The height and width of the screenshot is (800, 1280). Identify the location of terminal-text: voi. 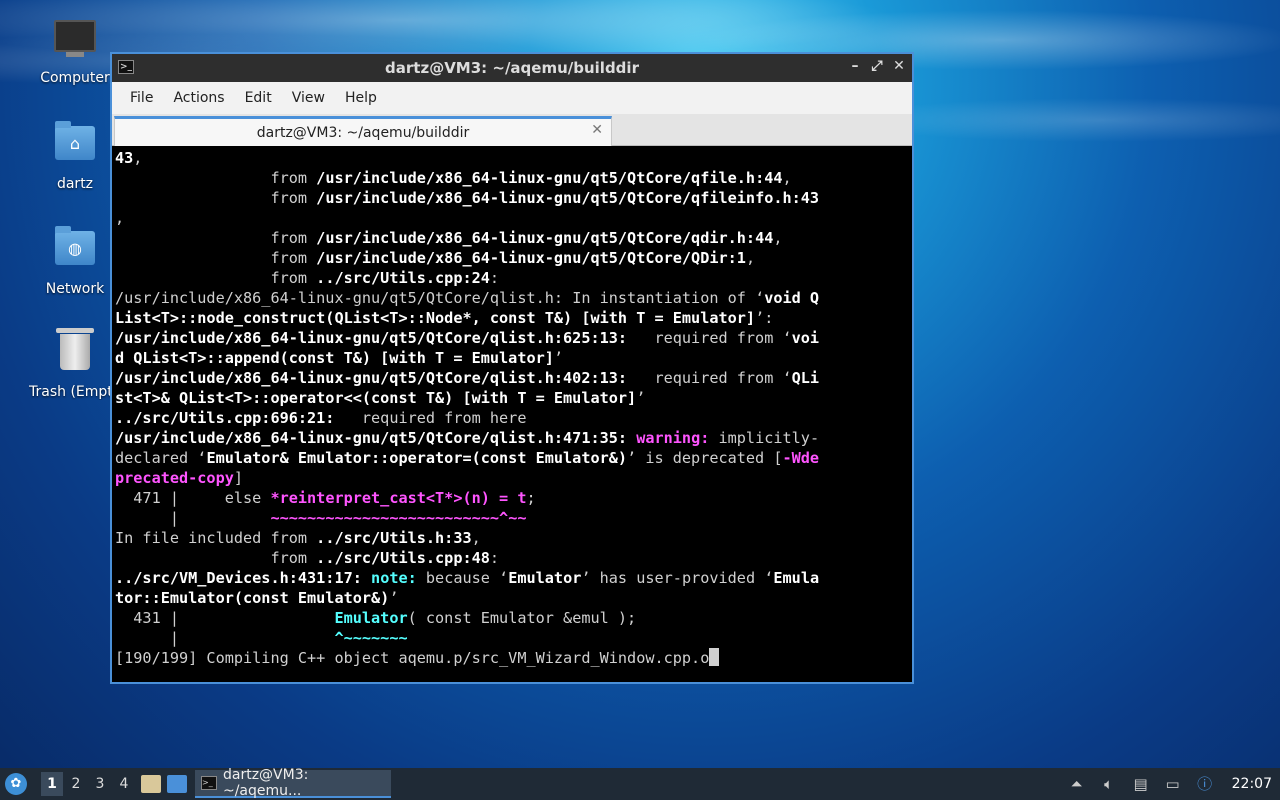
(805, 338).